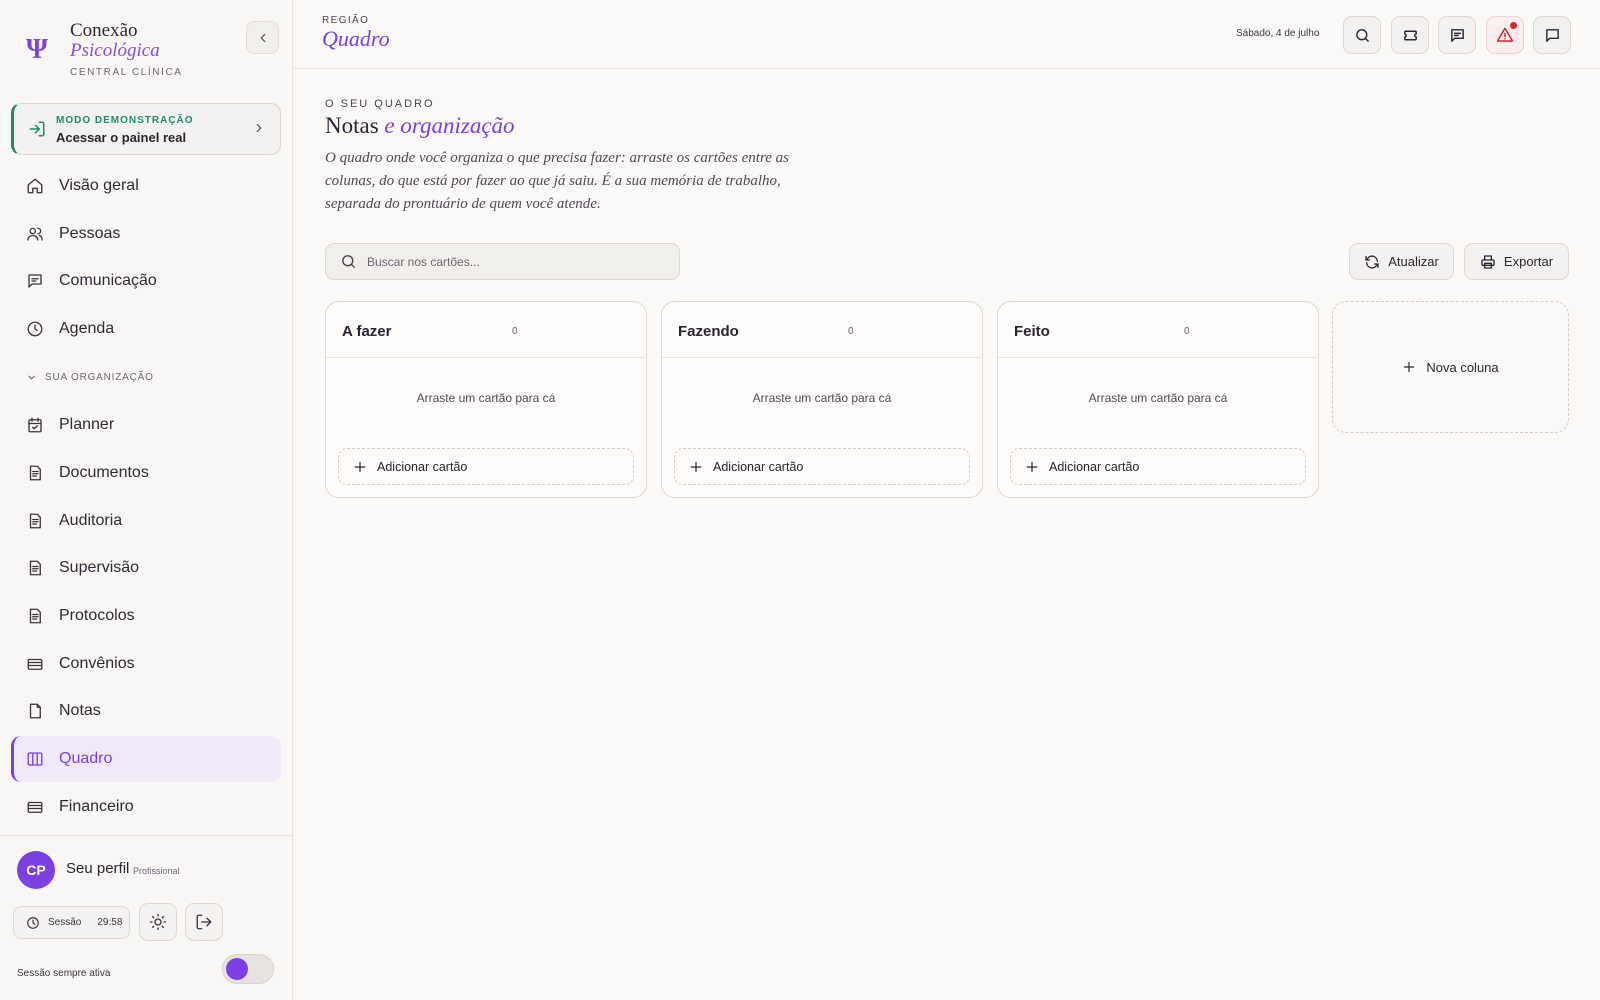 The image size is (1600, 1000). Describe the element at coordinates (156, 871) in the screenshot. I see `profile-role: Profissional` at that location.